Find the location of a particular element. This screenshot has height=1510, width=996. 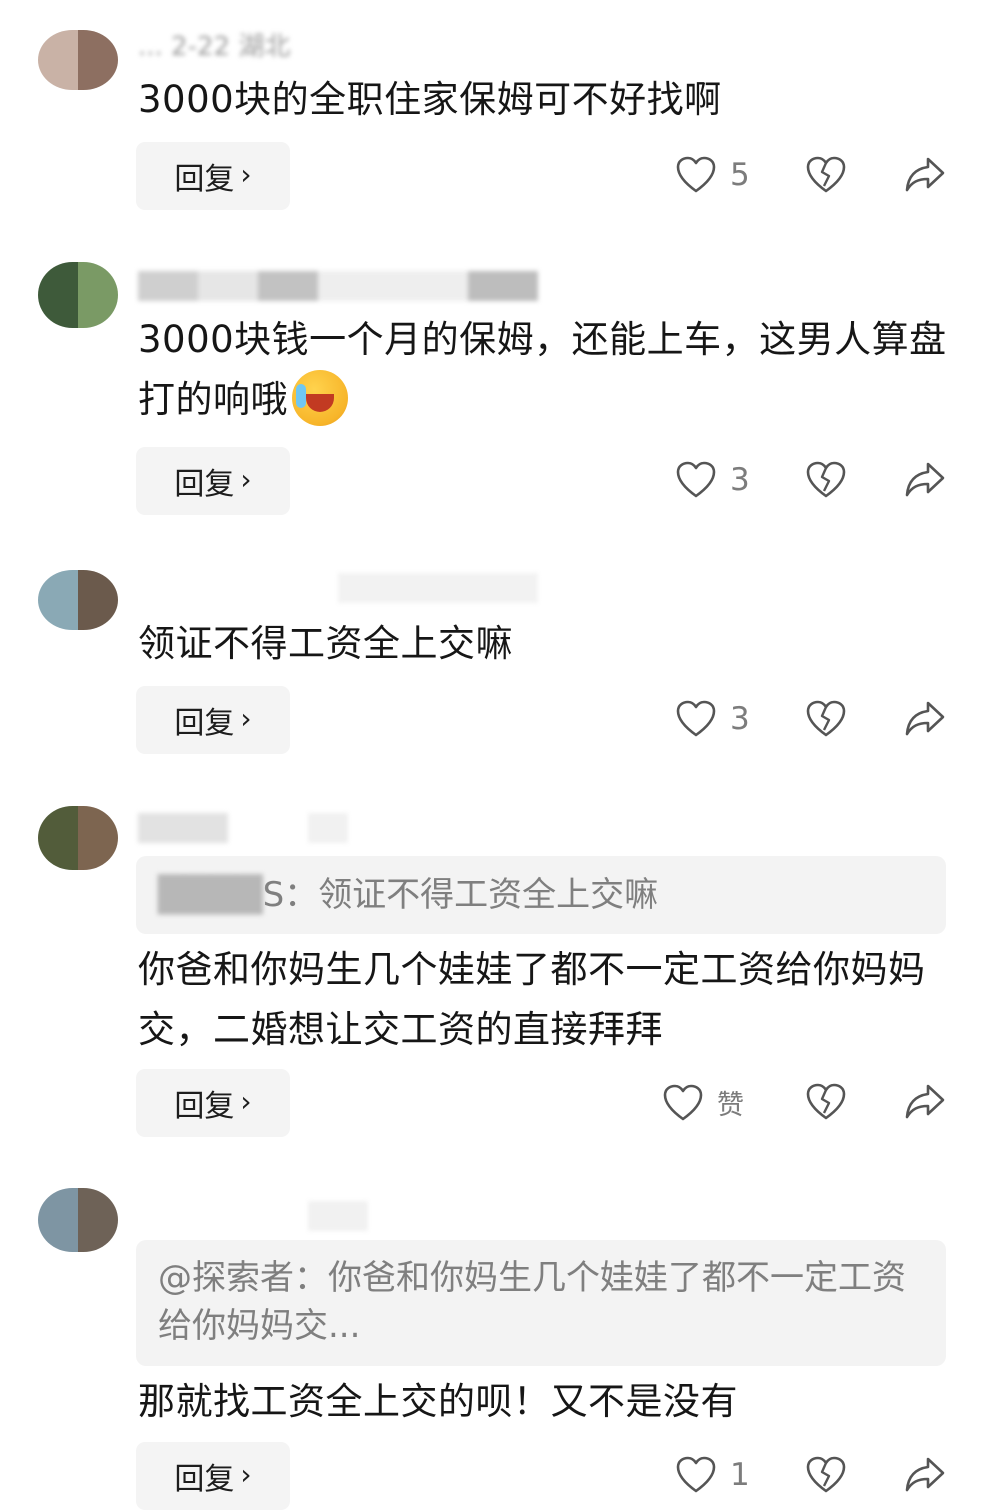

comment-meta: ... 2-22 湖北 is located at coordinates (214, 47).